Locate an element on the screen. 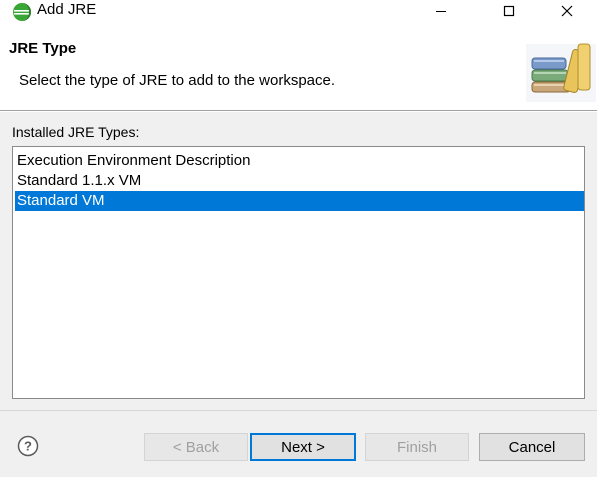  page-title: JRE Type is located at coordinates (43, 48).